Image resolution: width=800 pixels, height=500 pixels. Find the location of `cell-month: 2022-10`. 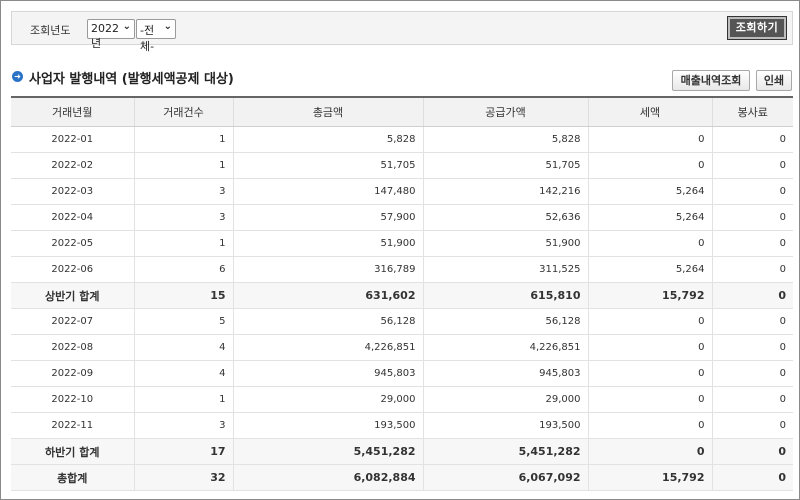

cell-month: 2022-10 is located at coordinates (73, 399).